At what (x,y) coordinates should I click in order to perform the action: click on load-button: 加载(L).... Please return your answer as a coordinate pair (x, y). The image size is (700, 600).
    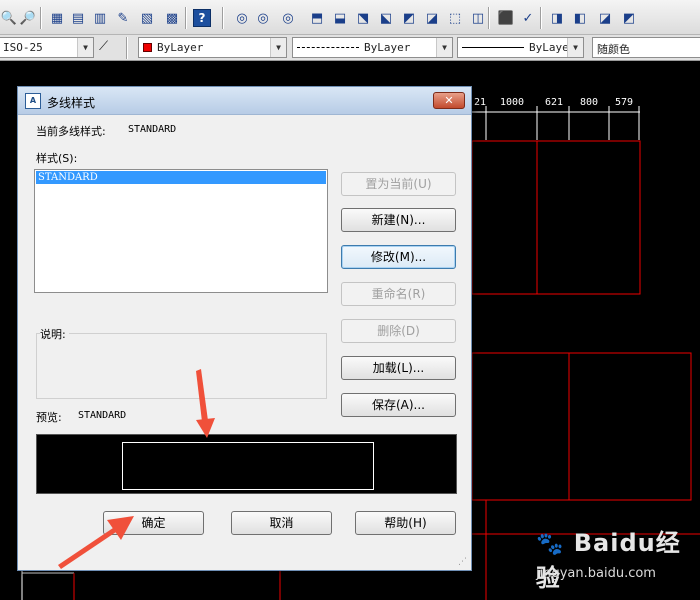
    Looking at the image, I should click on (398, 368).